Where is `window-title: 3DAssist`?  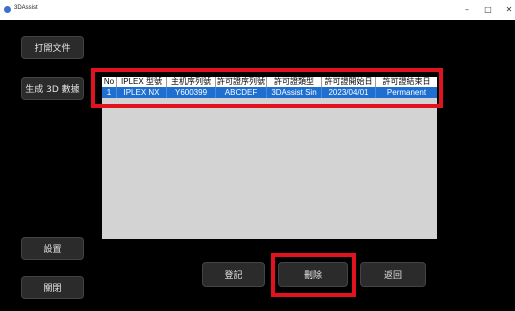 window-title: 3DAssist is located at coordinates (26, 8).